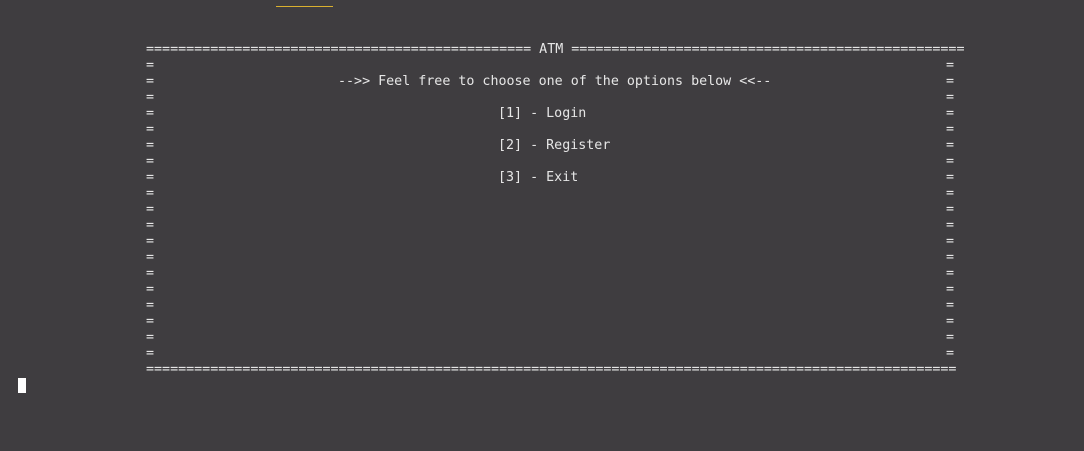 This screenshot has height=451, width=1084. What do you see at coordinates (554, 145) in the screenshot?
I see `menu-option-register: [2] - Register` at bounding box center [554, 145].